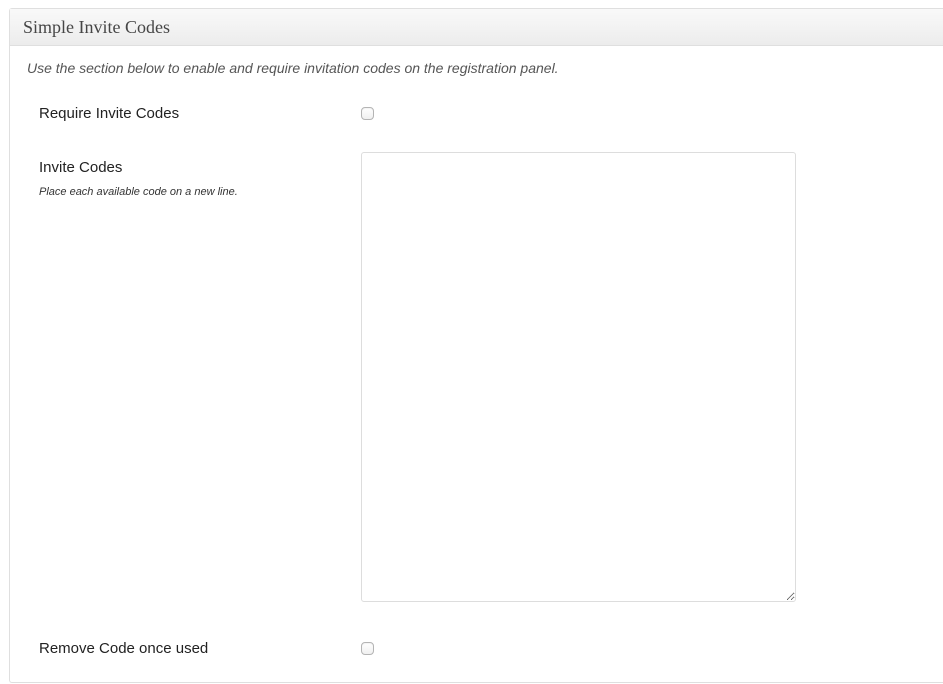  Describe the element at coordinates (81, 167) in the screenshot. I see `invite-codes-label: Invite Codes` at that location.